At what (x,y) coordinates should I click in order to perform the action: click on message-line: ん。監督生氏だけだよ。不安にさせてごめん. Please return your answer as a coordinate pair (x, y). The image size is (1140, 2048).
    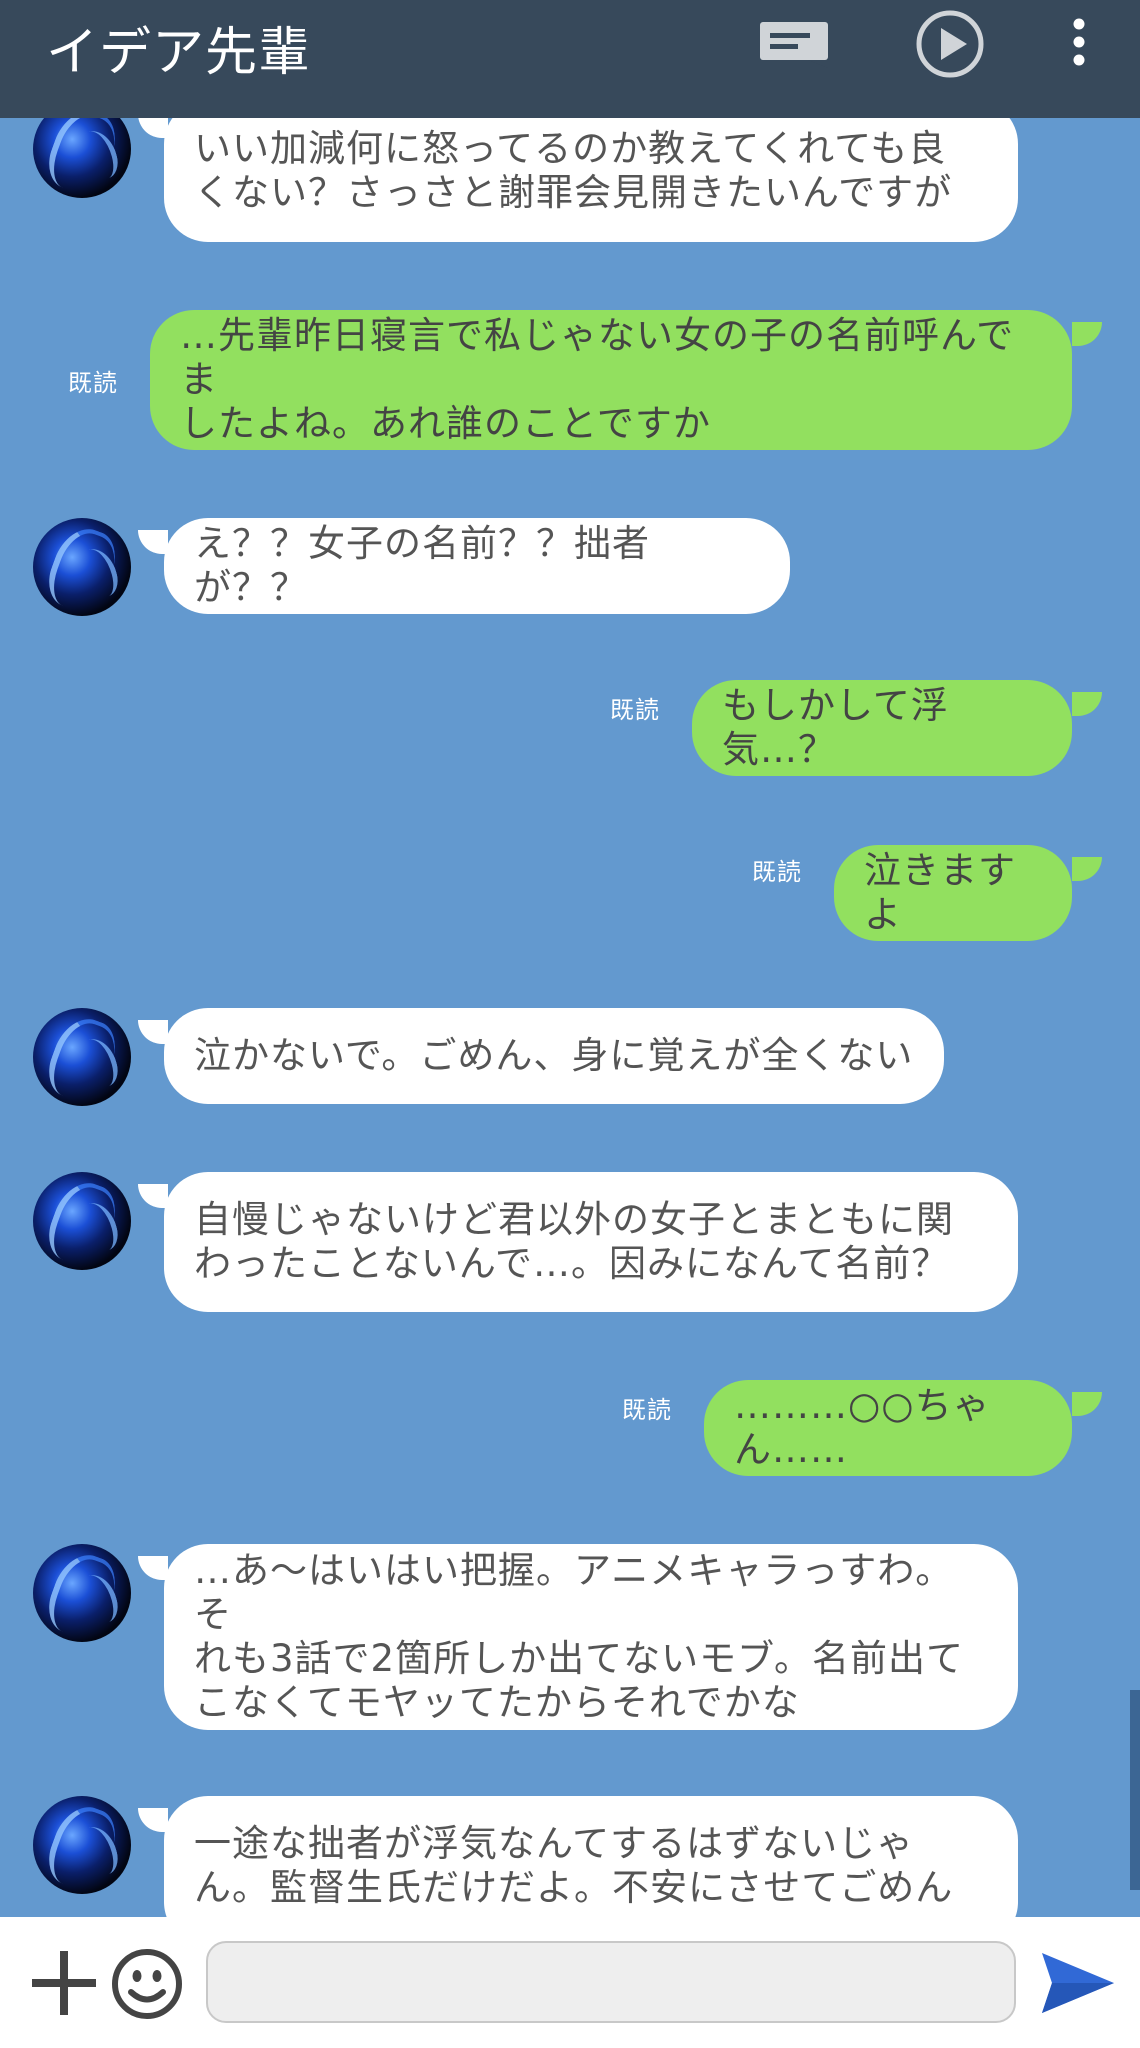
    Looking at the image, I should click on (574, 1887).